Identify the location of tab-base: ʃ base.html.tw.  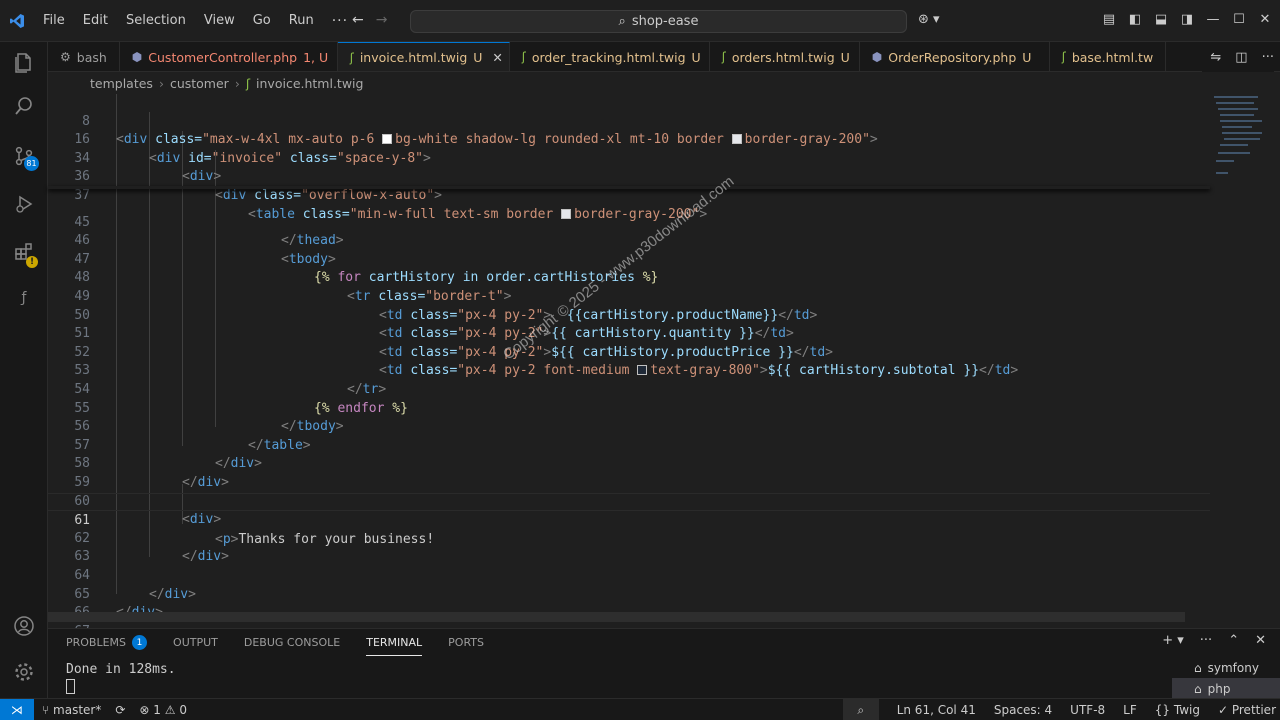
(1108, 56).